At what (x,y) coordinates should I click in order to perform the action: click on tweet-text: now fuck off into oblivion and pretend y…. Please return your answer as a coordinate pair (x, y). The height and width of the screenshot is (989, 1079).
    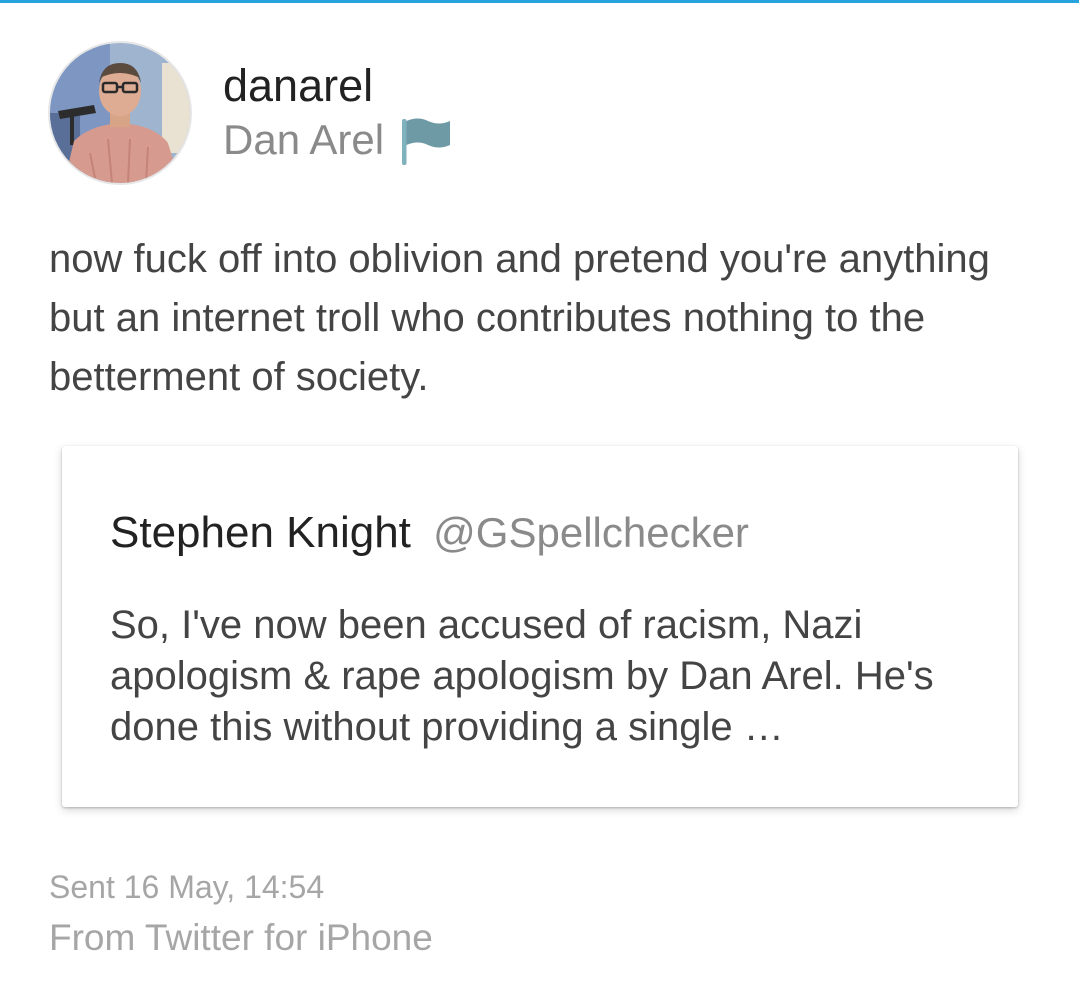
    Looking at the image, I should click on (519, 318).